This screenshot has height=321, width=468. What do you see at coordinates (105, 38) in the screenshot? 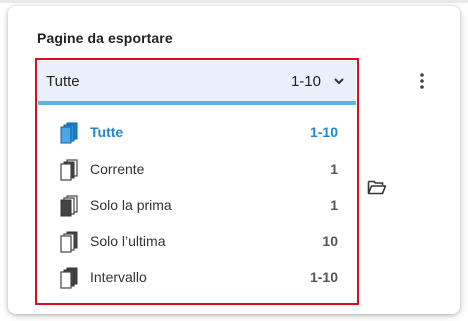
I see `section-title: Pagine da esportare` at bounding box center [105, 38].